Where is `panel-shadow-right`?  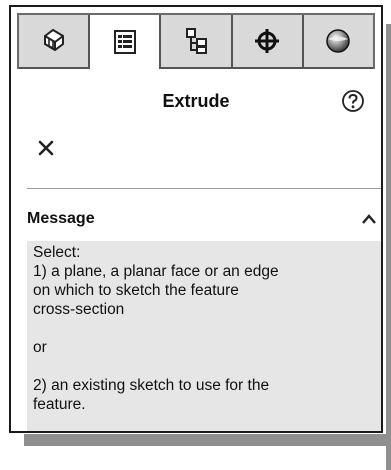
panel-shadow-right is located at coordinates (388, 247).